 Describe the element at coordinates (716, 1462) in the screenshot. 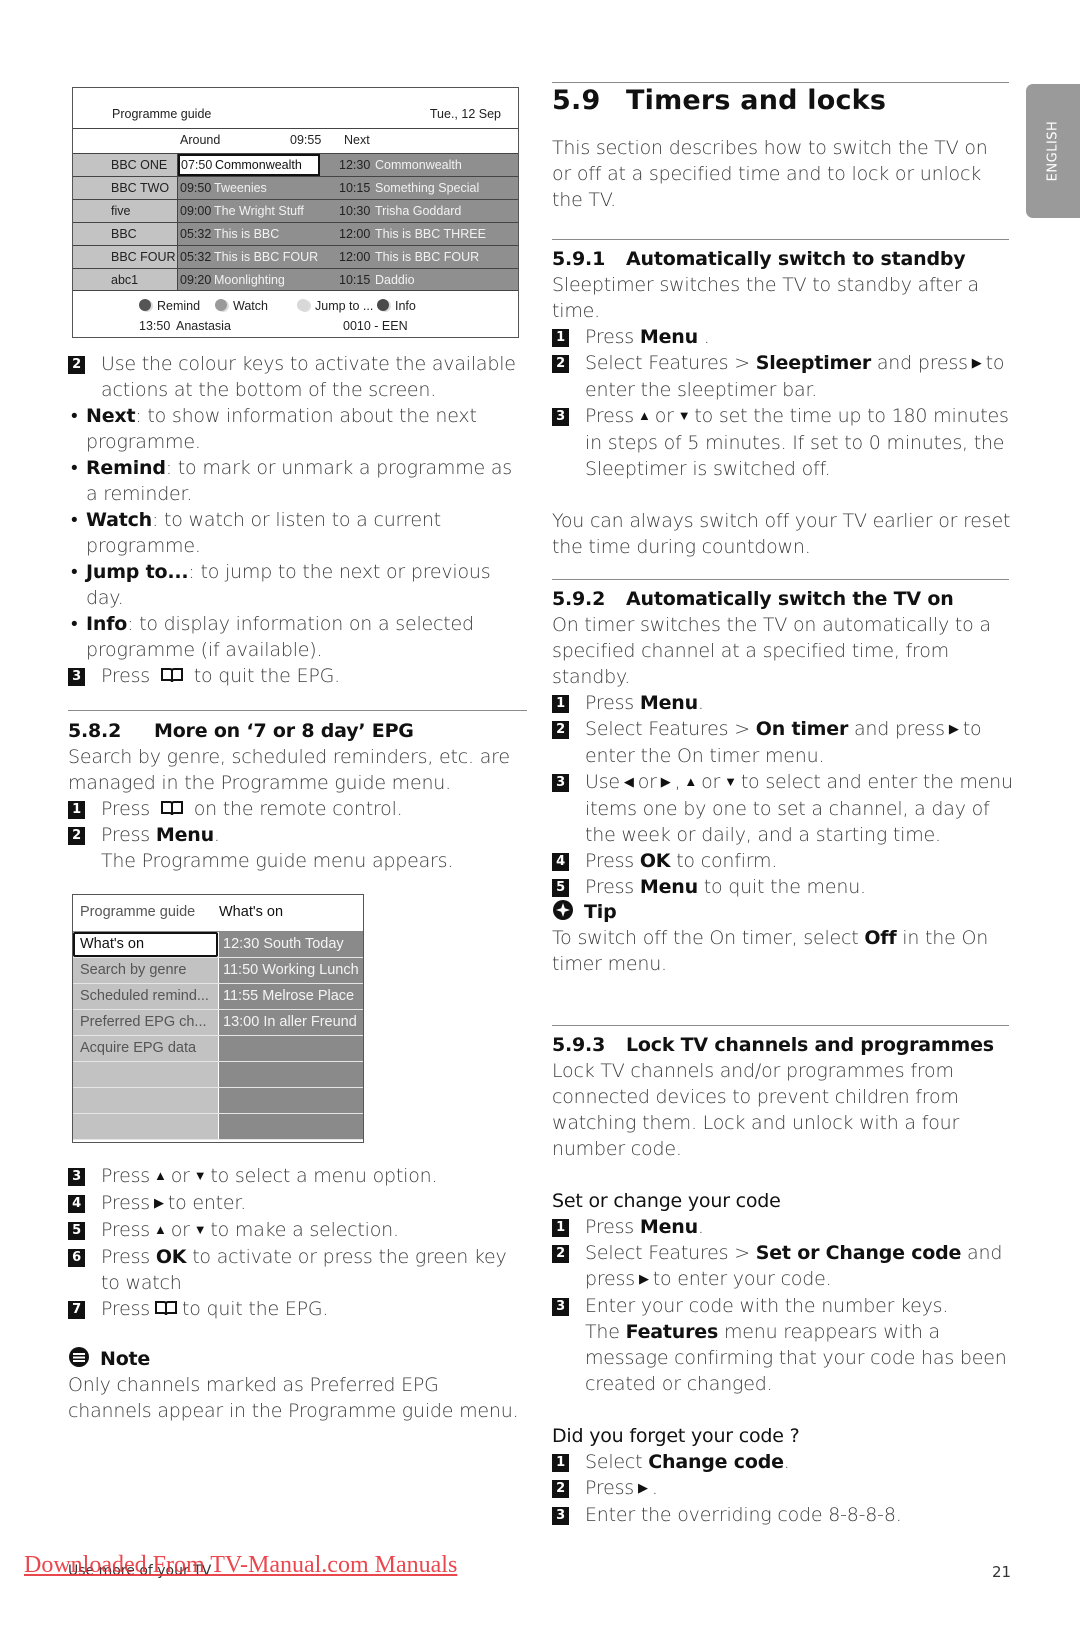

I see `menu-item-label: Change code` at that location.